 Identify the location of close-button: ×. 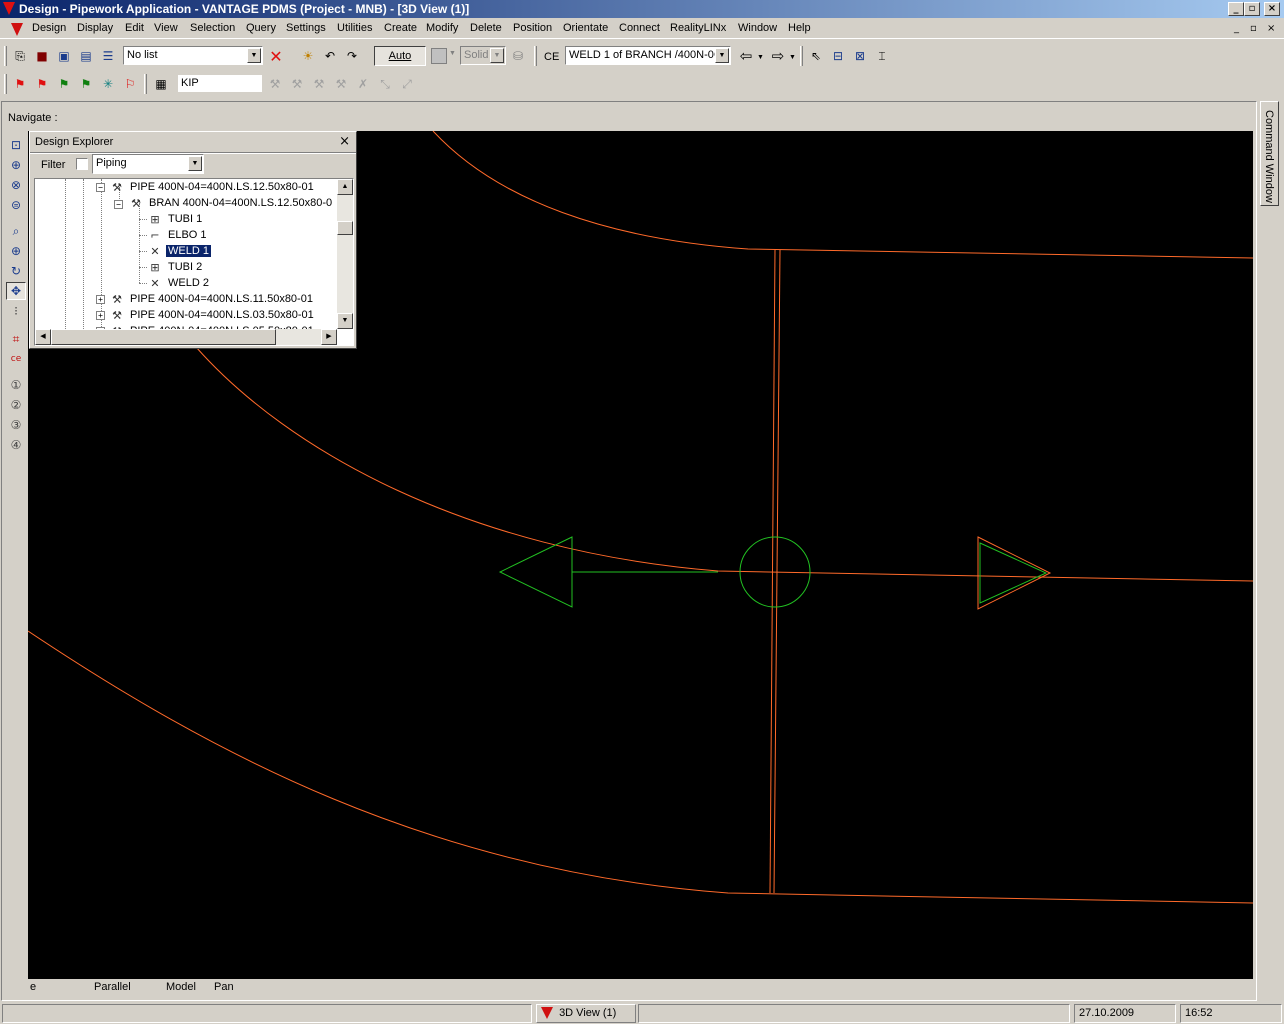
(1272, 9).